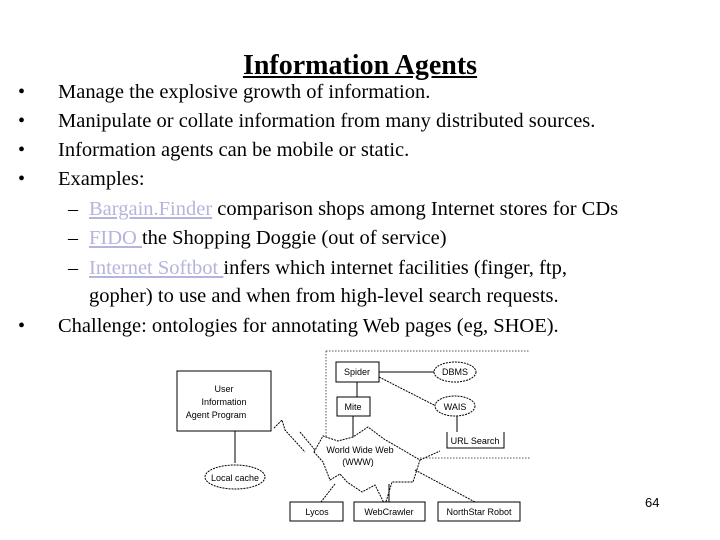 The width and height of the screenshot is (720, 540). Describe the element at coordinates (223, 402) in the screenshot. I see `user-agent-label-2: Information` at that location.